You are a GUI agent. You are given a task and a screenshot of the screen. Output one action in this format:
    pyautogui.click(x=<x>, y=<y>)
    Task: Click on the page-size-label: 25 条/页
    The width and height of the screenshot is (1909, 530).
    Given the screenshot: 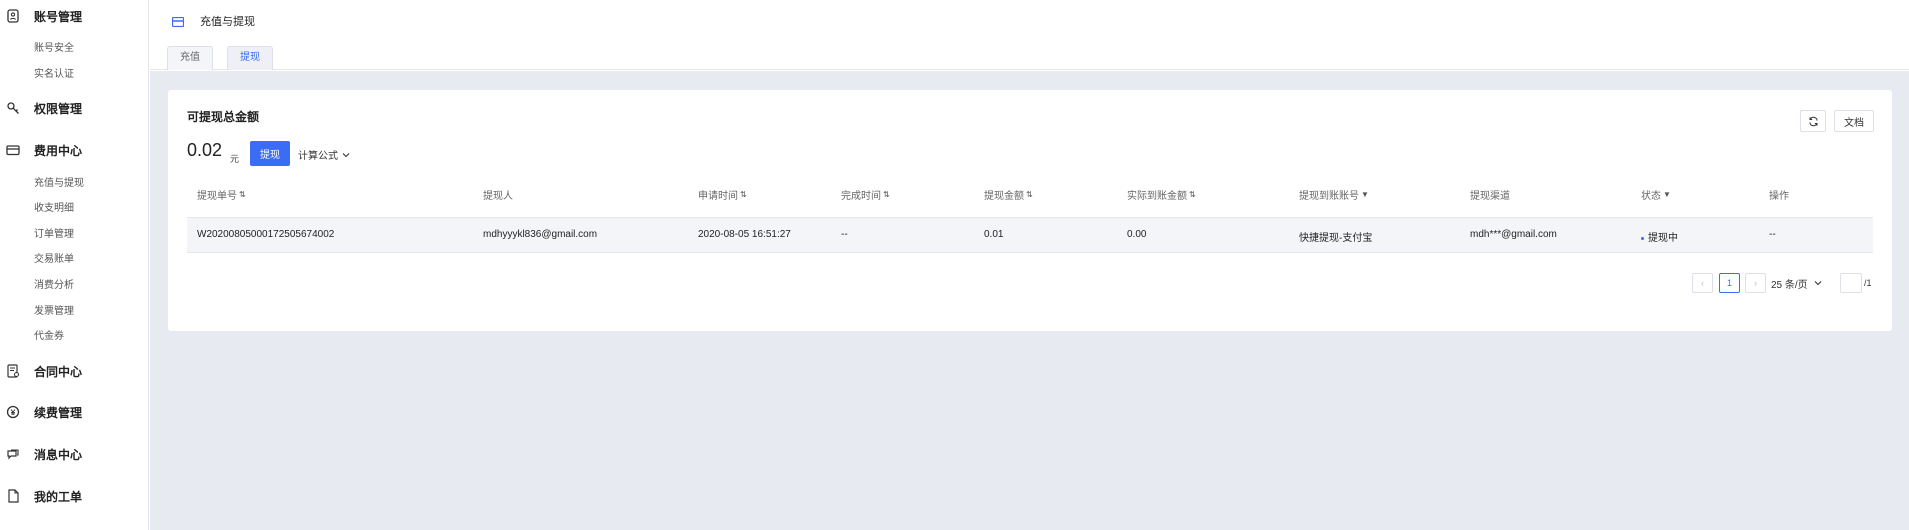 What is the action you would take?
    pyautogui.click(x=1789, y=285)
    